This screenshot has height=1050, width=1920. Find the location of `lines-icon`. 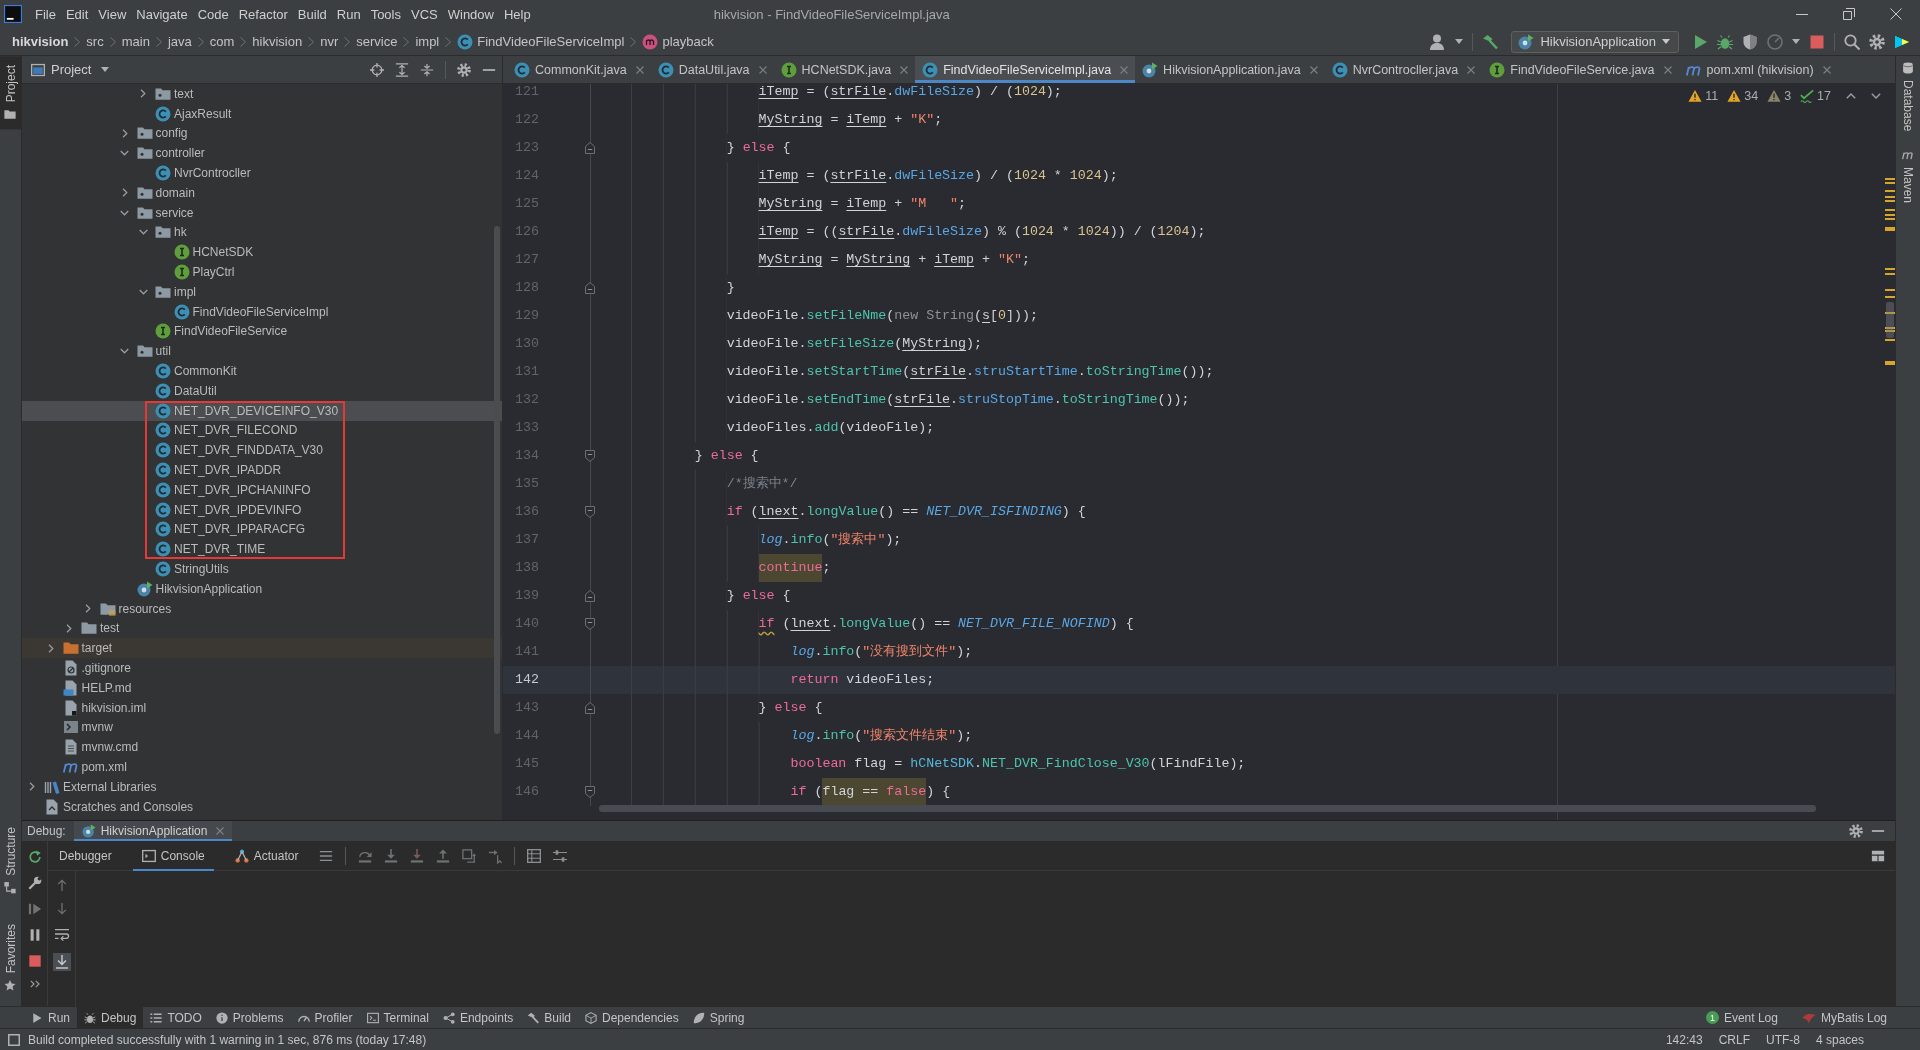

lines-icon is located at coordinates (326, 855).